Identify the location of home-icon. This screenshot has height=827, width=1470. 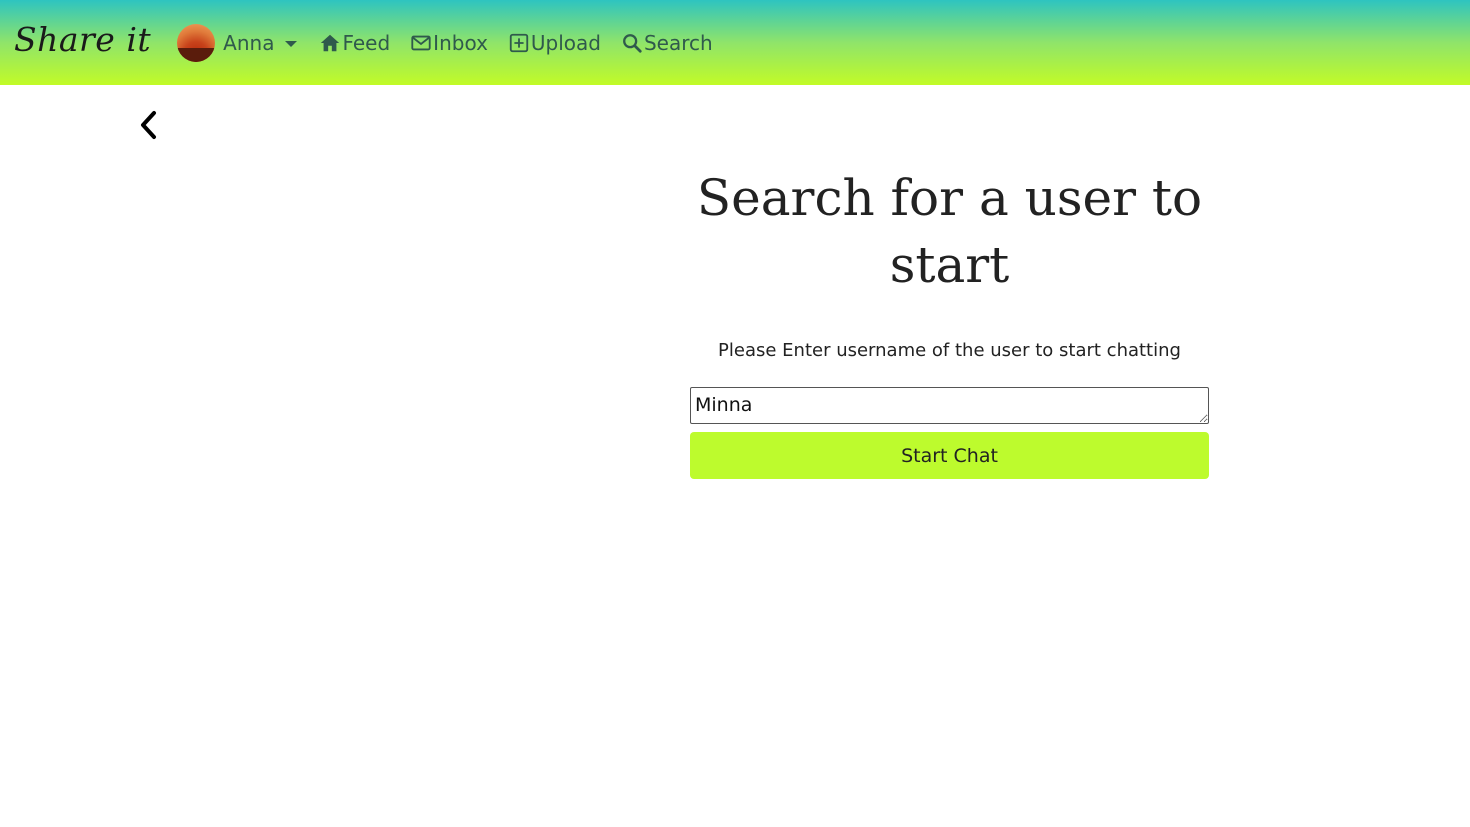
(330, 42).